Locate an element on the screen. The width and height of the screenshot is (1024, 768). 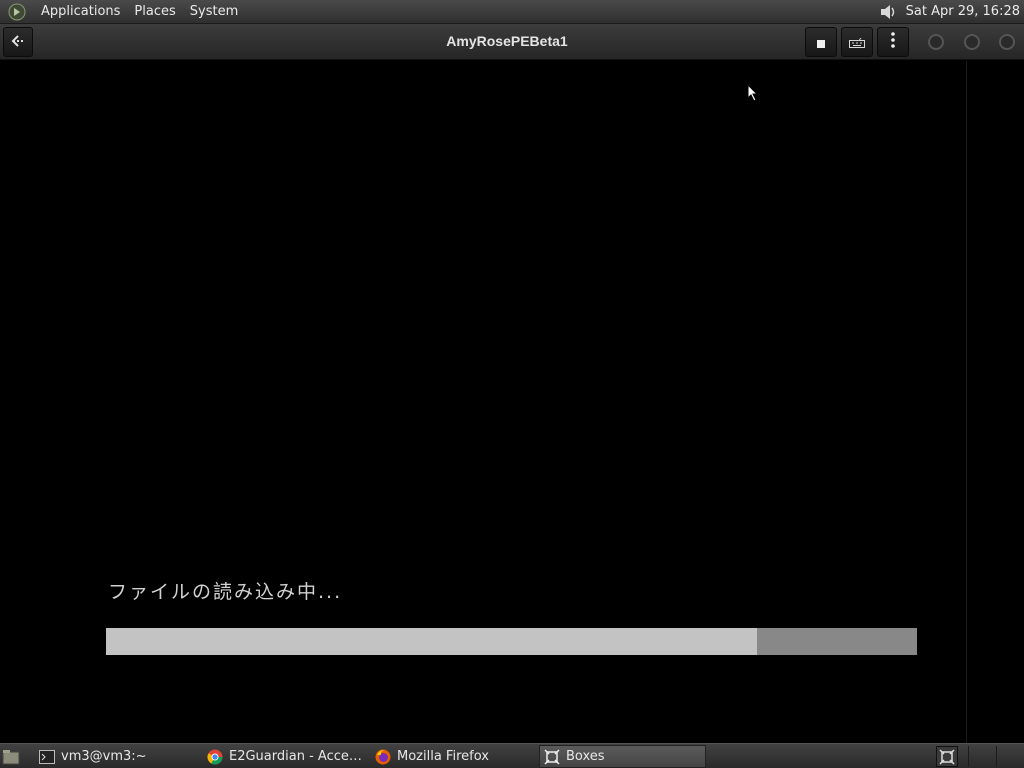
mouse-pointer-icon is located at coordinates (753, 94).